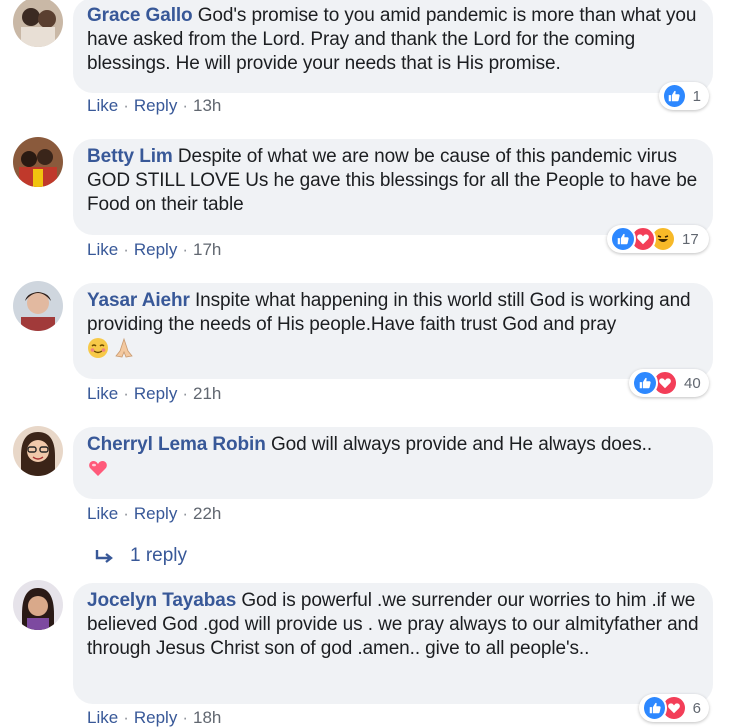 The height and width of the screenshot is (728, 750). I want to click on comment-actions: Like · Reply · 18h, so click(154, 717).